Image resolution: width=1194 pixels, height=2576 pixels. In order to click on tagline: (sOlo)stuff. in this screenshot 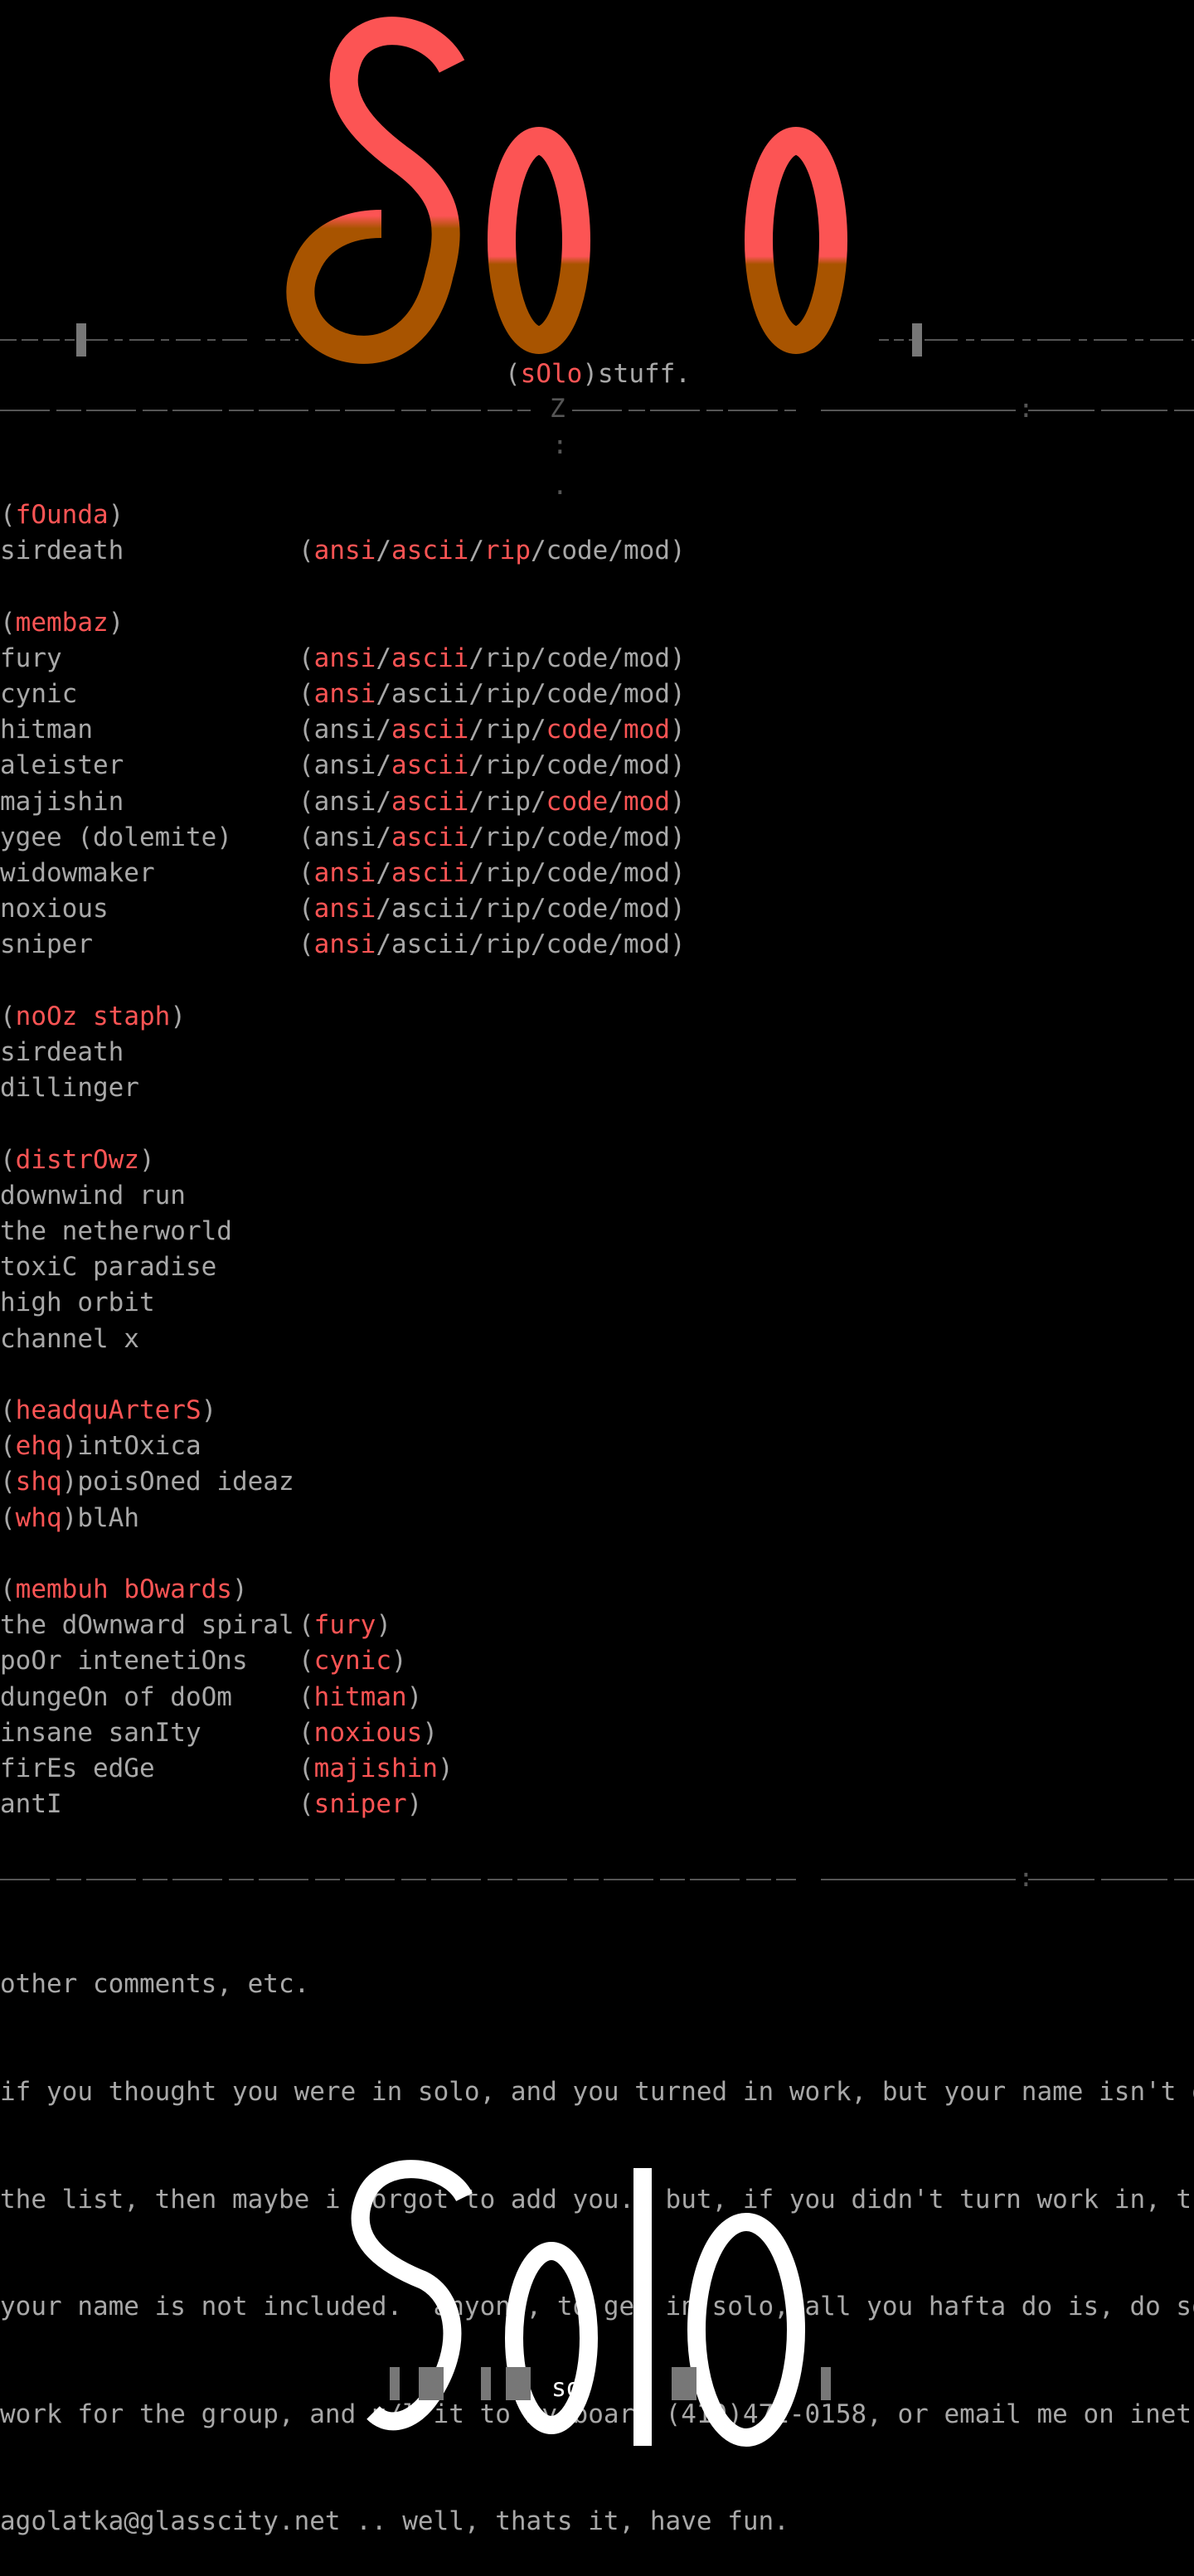, I will do `click(598, 374)`.